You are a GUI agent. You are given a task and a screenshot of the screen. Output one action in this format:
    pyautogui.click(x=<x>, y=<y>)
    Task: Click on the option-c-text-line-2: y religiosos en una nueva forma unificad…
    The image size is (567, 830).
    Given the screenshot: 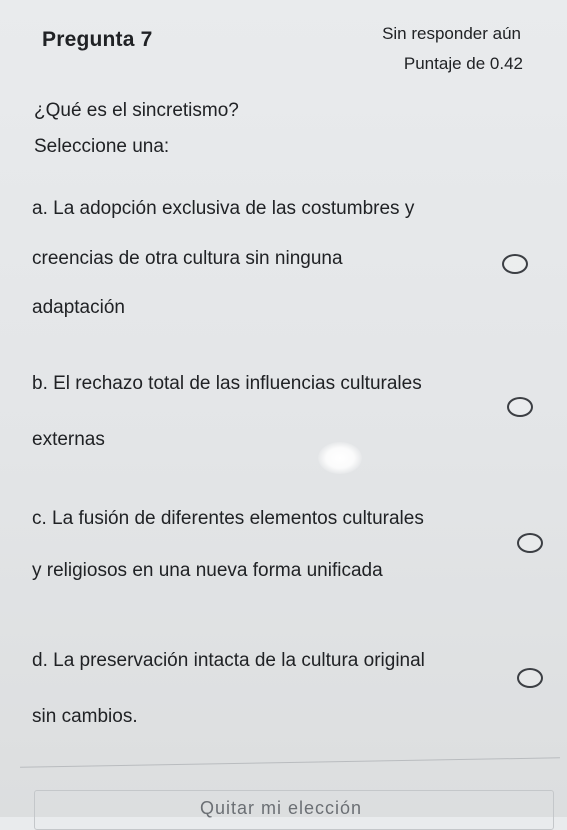 What is the action you would take?
    pyautogui.click(x=207, y=570)
    